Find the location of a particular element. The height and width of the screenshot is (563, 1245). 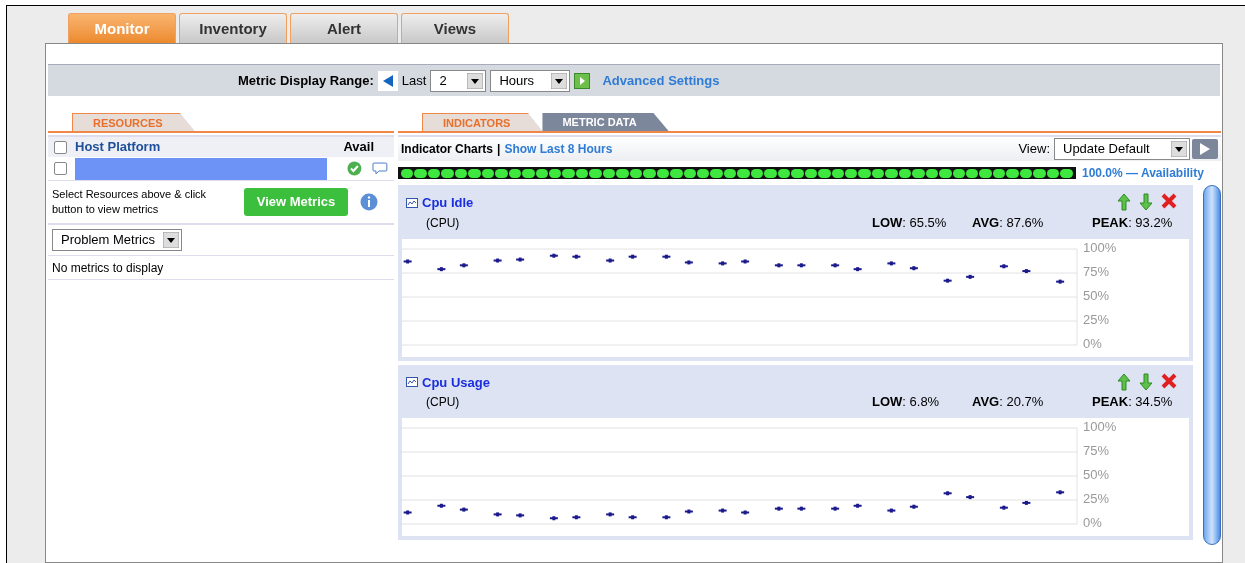

play-button is located at coordinates (1205, 149).